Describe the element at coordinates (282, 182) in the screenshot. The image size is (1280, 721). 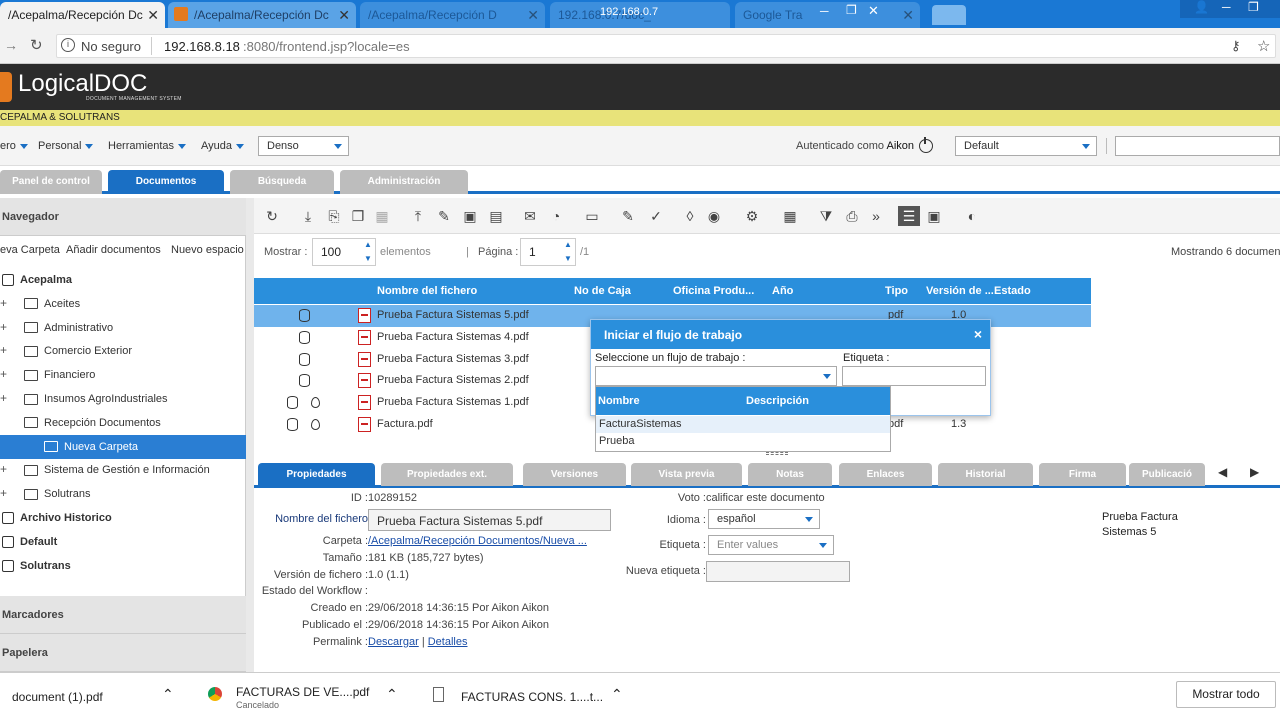
I see `tab-search: Búsqueda` at that location.